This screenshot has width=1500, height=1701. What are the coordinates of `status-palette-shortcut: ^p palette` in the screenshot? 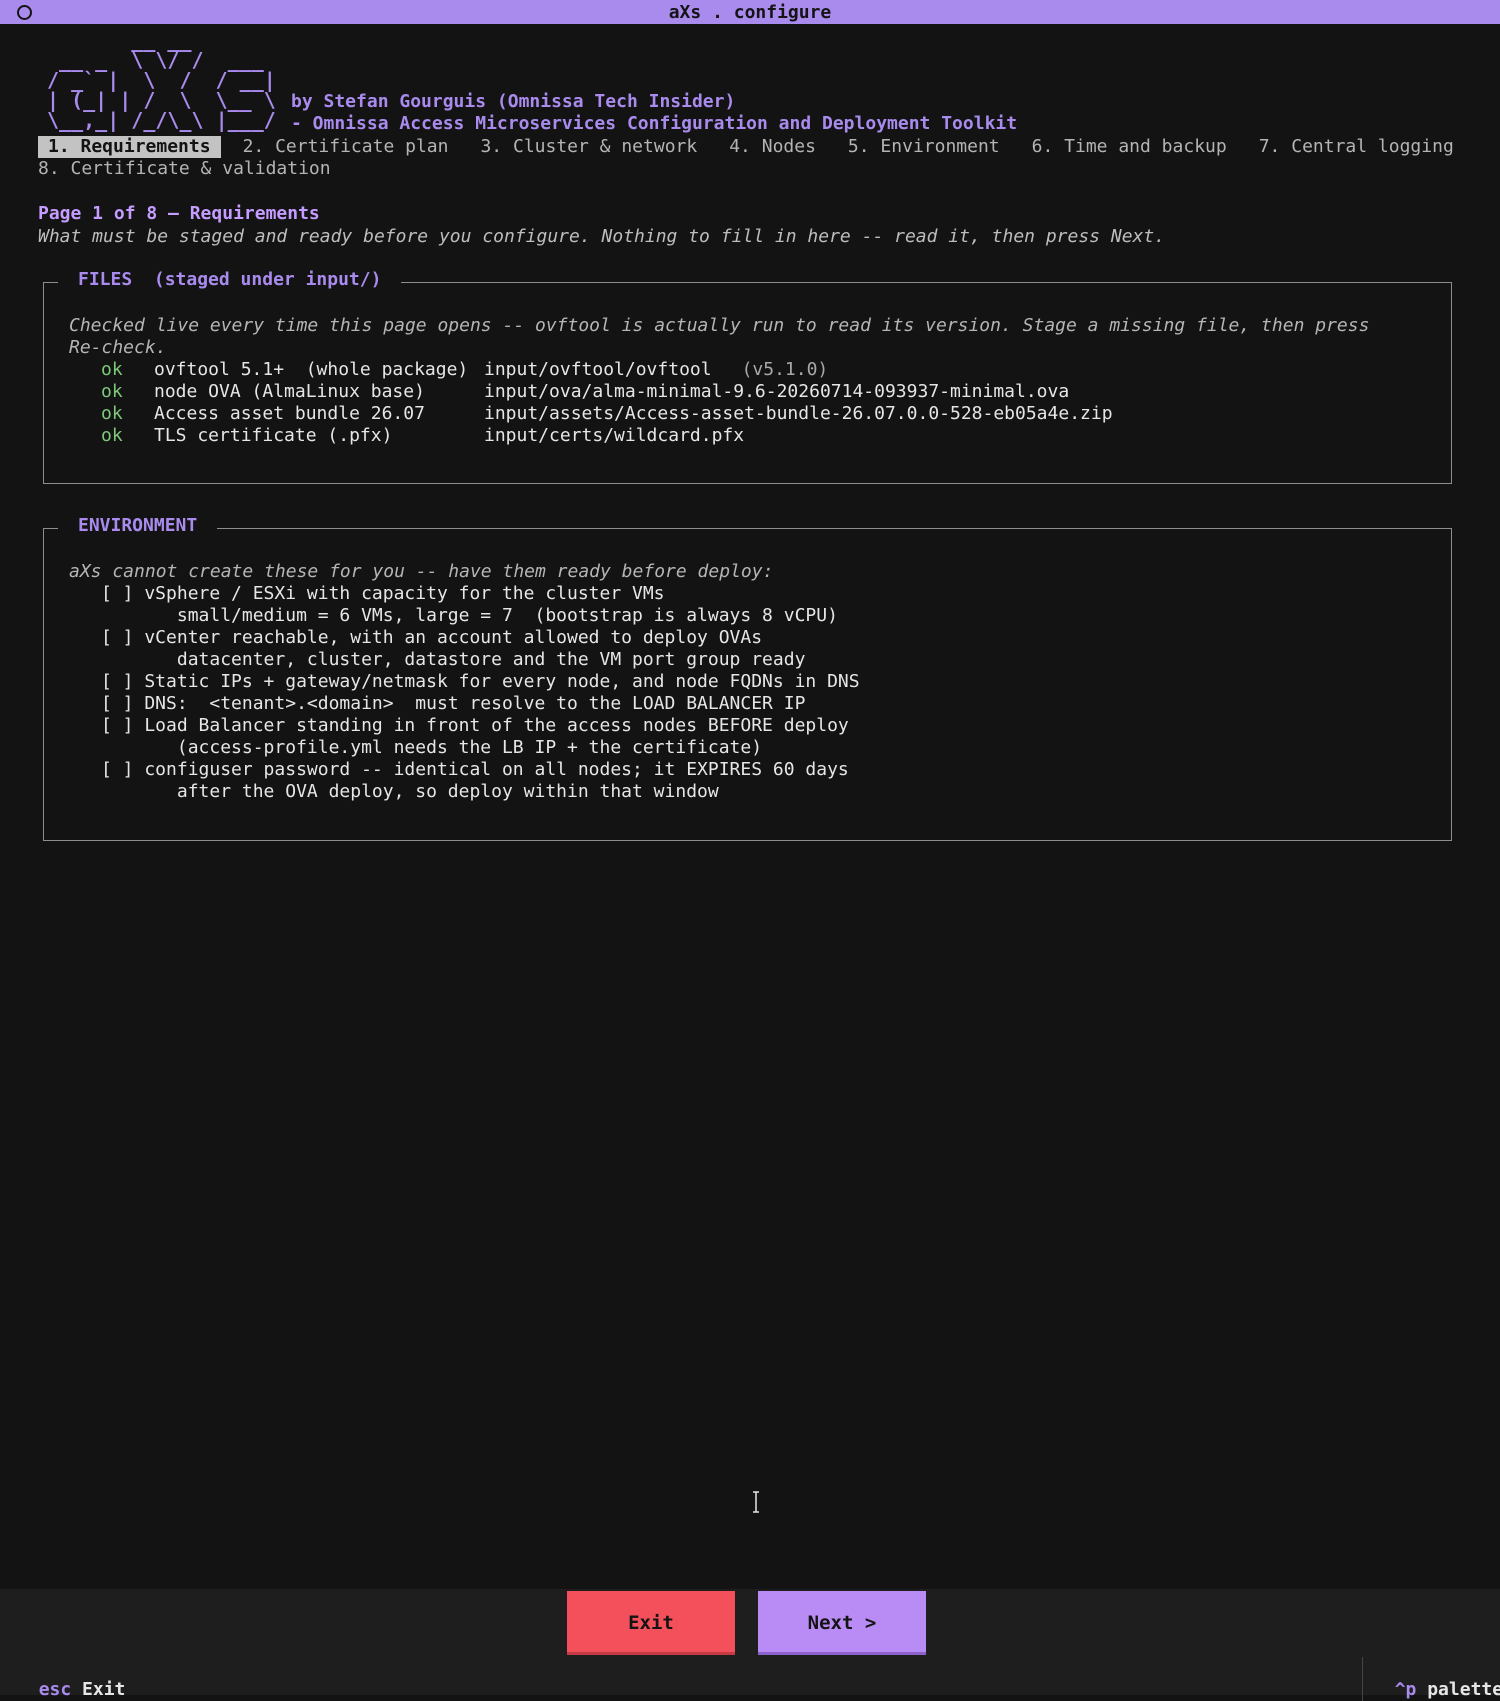 It's located at (1431, 1679).